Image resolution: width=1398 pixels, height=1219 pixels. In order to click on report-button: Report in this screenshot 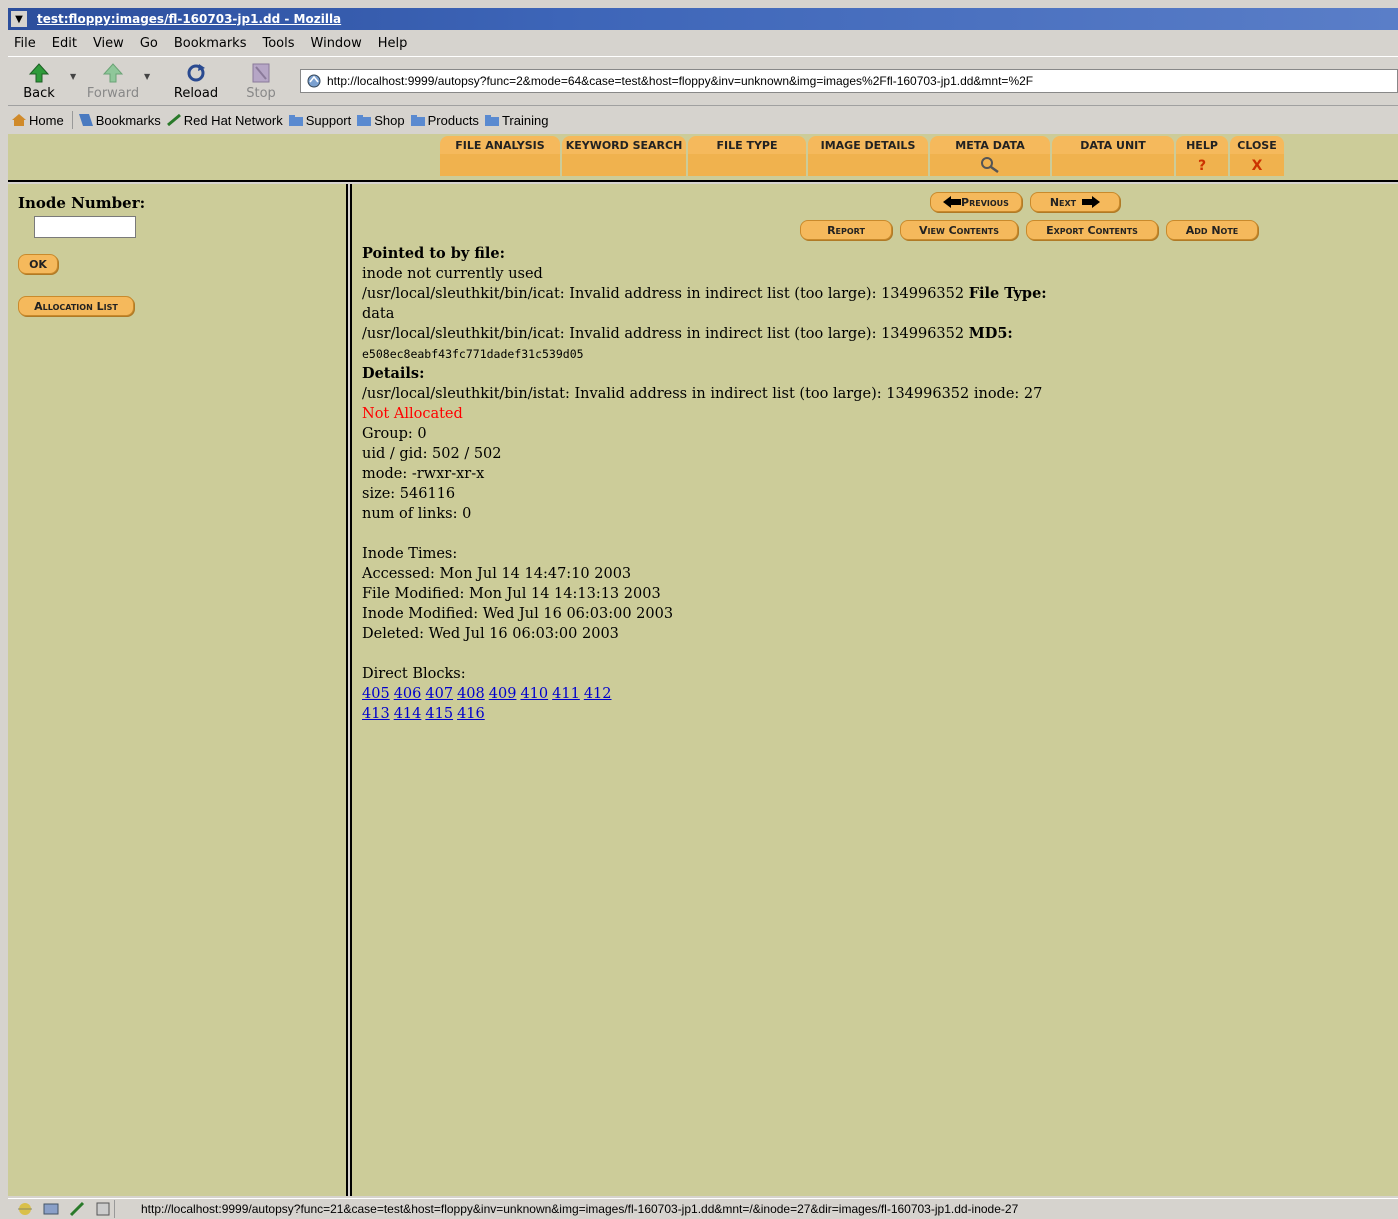, I will do `click(846, 230)`.